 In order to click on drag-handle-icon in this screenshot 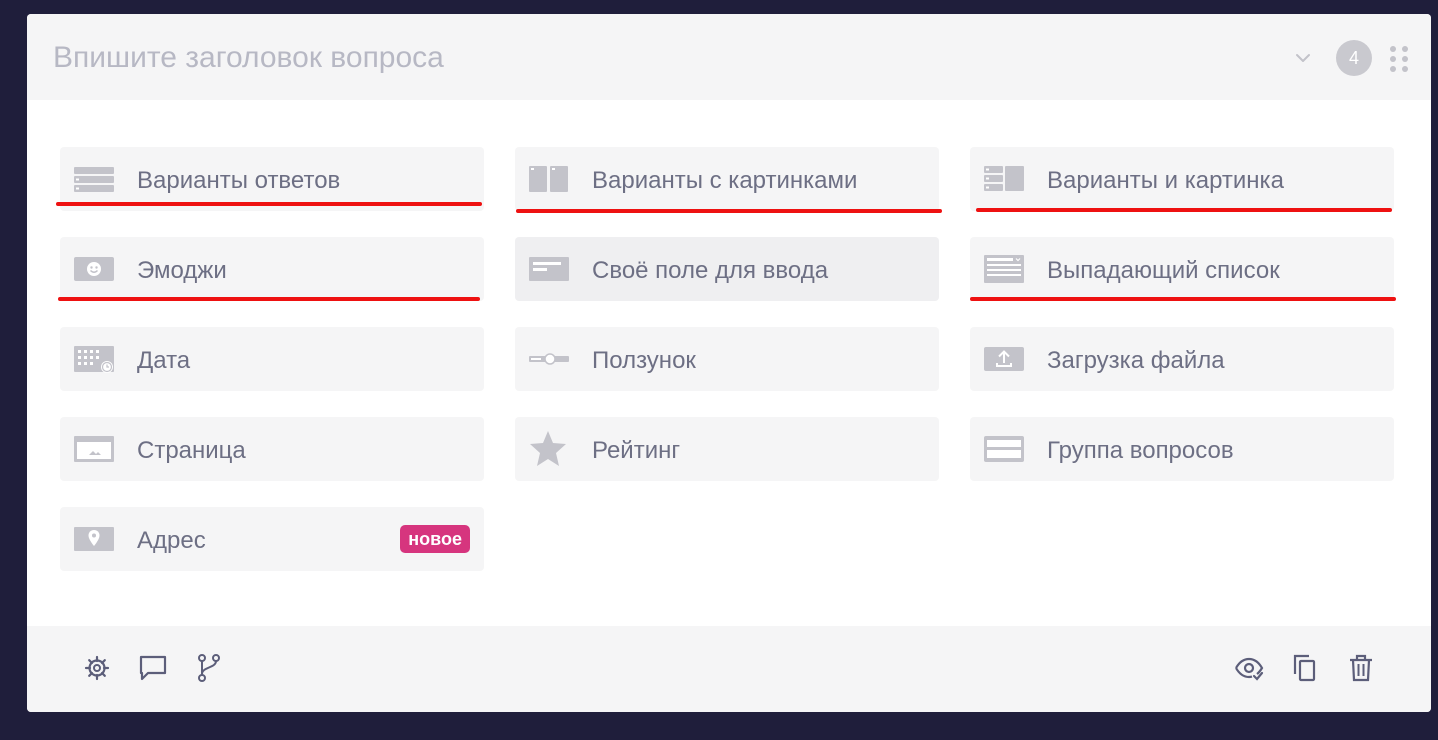, I will do `click(1399, 59)`.